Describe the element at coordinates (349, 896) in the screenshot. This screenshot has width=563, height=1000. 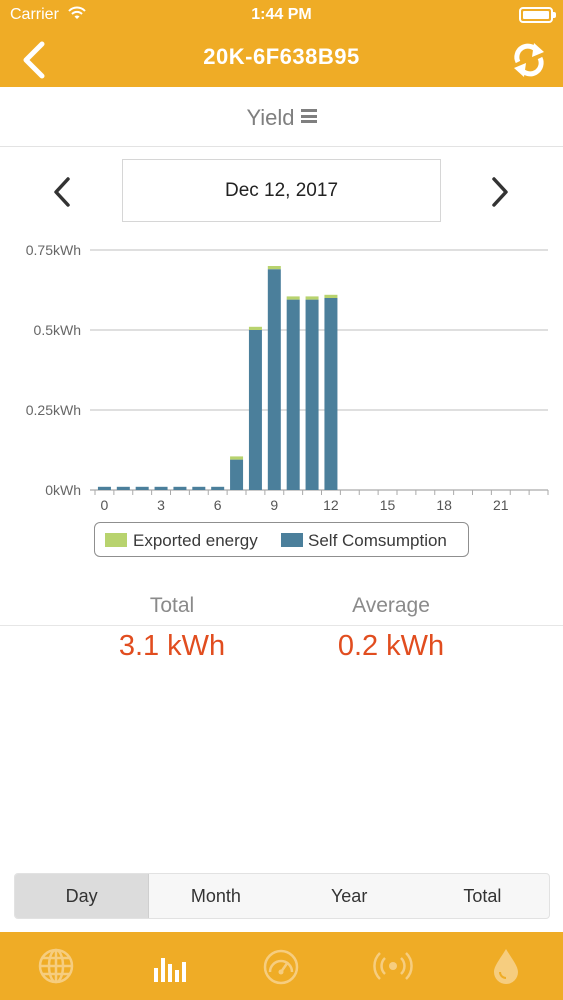
I see `tab-year: Year` at that location.